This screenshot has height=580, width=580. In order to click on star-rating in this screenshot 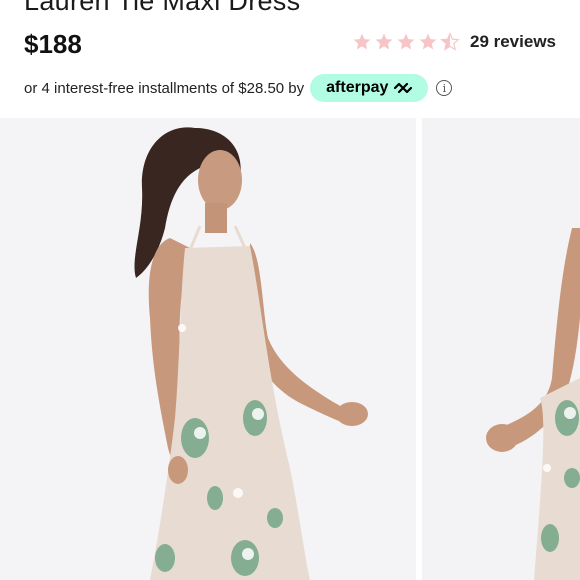, I will do `click(406, 42)`.